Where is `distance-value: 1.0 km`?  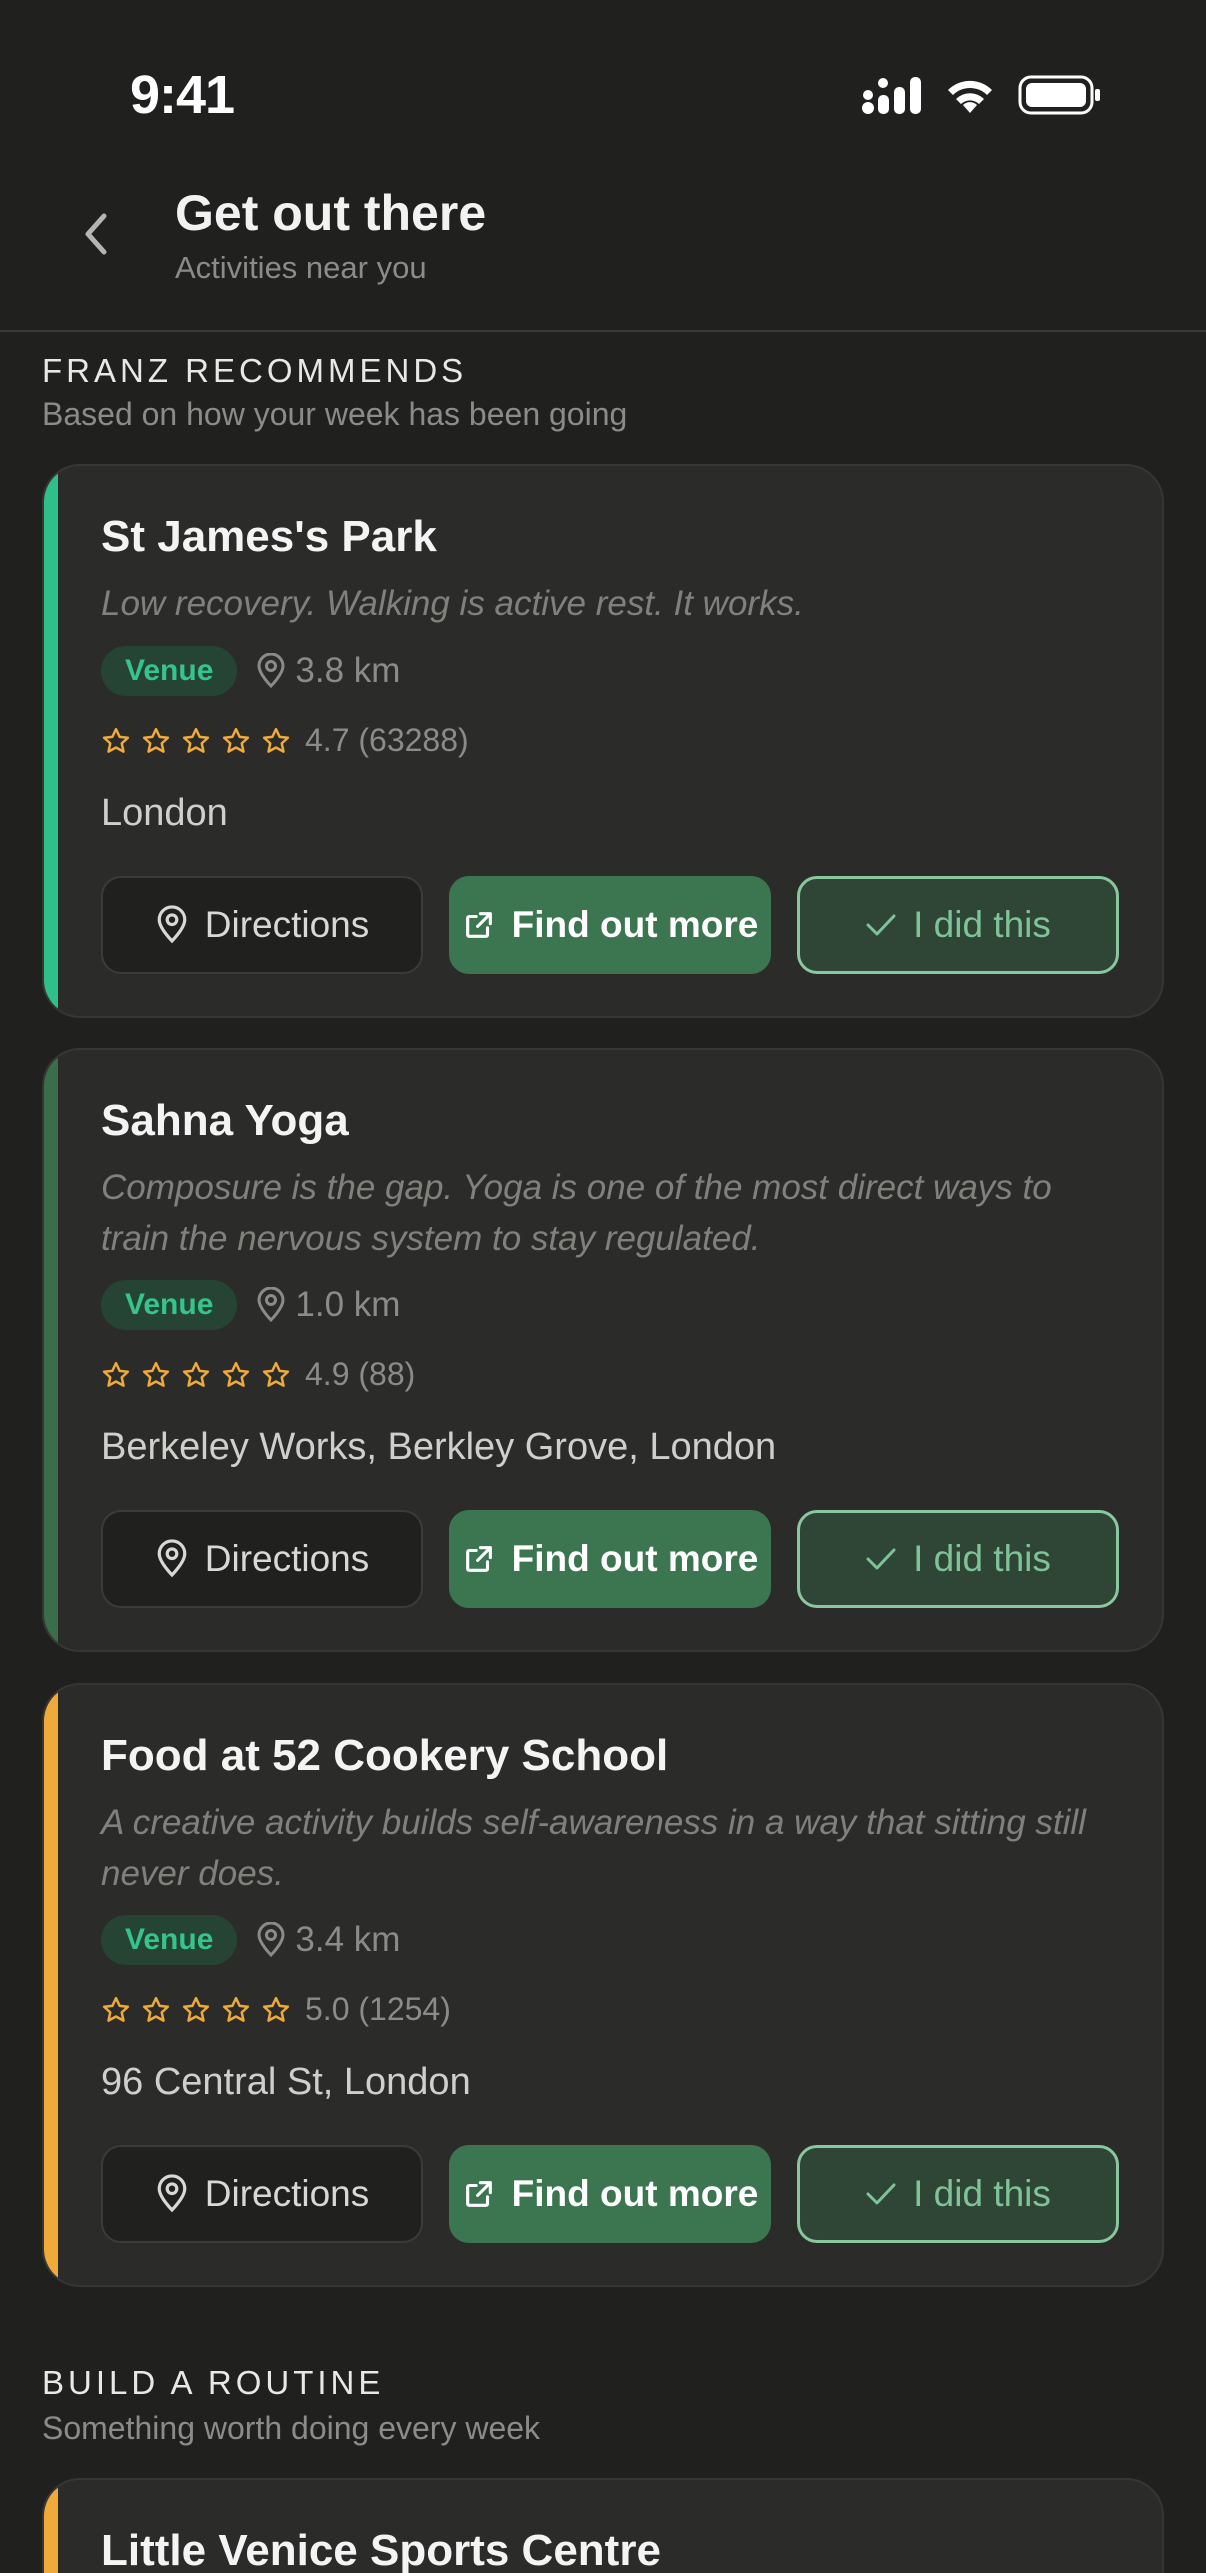
distance-value: 1.0 km is located at coordinates (348, 1304).